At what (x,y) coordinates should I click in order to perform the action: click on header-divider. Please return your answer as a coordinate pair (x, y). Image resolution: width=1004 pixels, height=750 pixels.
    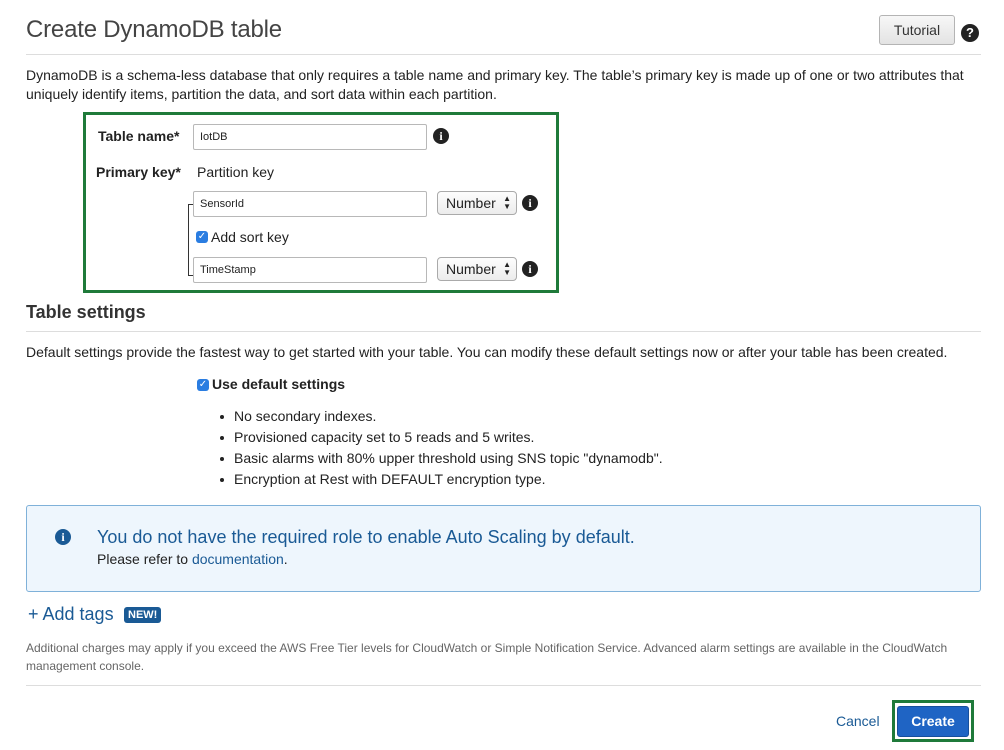
    Looking at the image, I should click on (503, 54).